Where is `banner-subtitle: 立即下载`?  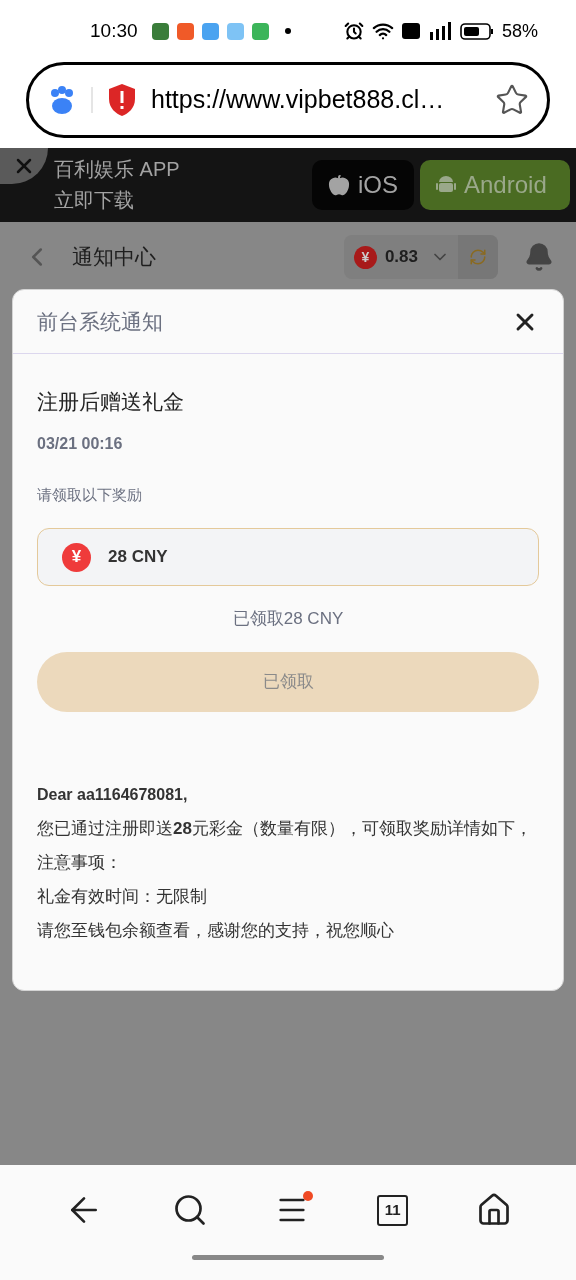
banner-subtitle: 立即下载 is located at coordinates (94, 200).